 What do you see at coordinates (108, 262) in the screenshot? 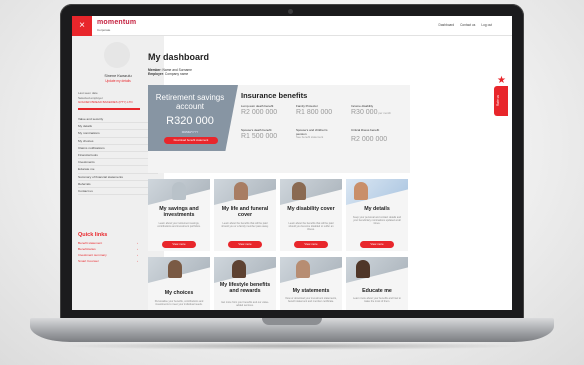
I see `quick-link-item: Smart Counsel ›` at bounding box center [108, 262].